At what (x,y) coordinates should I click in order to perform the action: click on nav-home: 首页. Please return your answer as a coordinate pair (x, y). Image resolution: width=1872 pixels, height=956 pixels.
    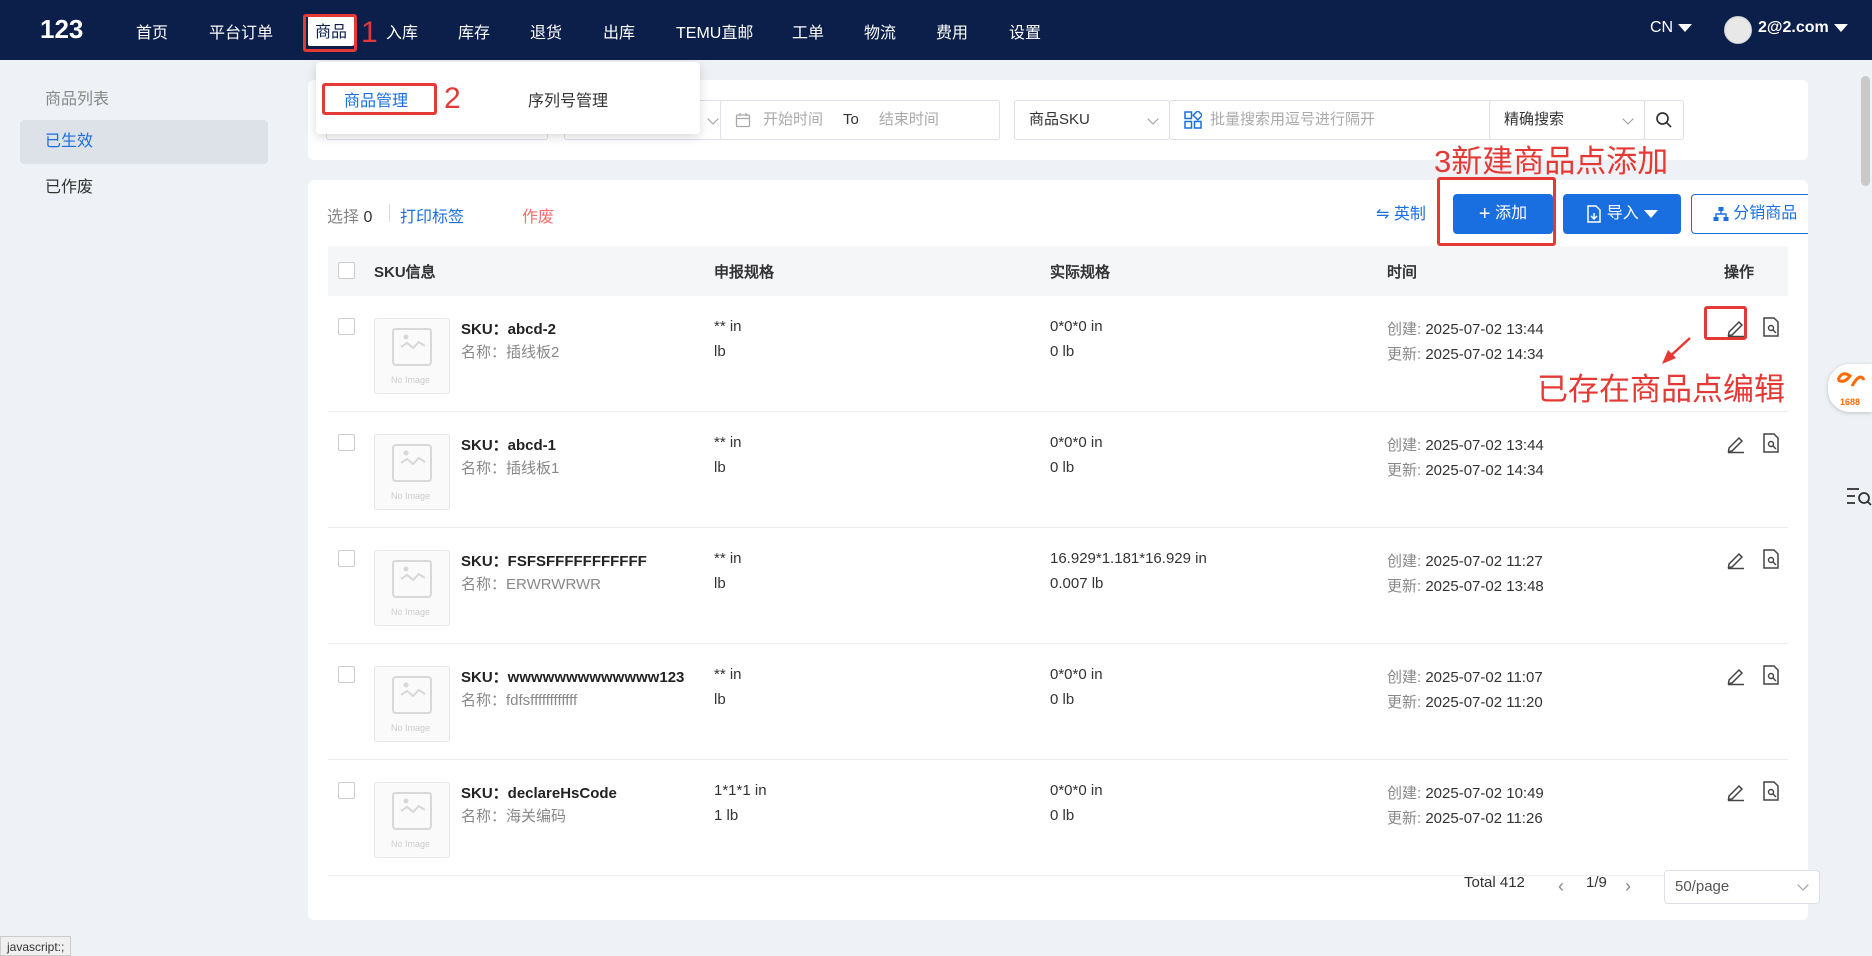
    Looking at the image, I should click on (152, 31).